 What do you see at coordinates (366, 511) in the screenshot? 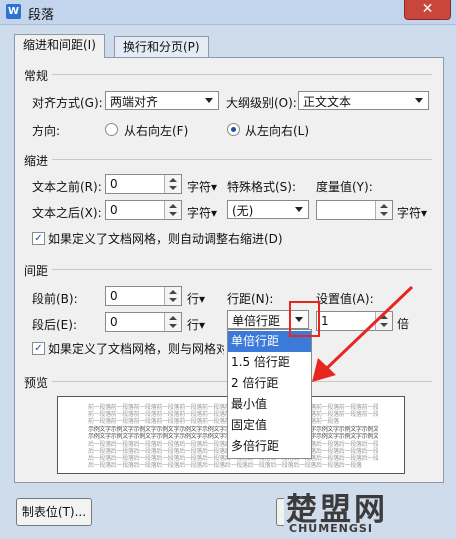
I see `watermark-logo: 楚盟网 CHUMENGSI` at bounding box center [366, 511].